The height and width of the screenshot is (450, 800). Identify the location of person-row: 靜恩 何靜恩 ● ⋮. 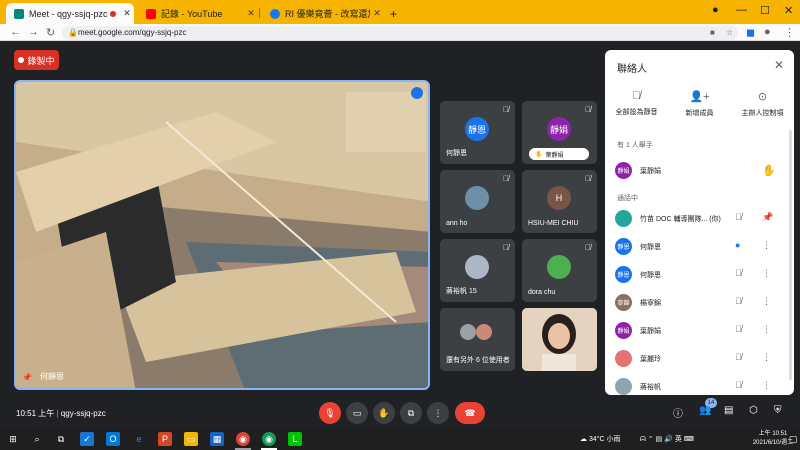
(696, 248).